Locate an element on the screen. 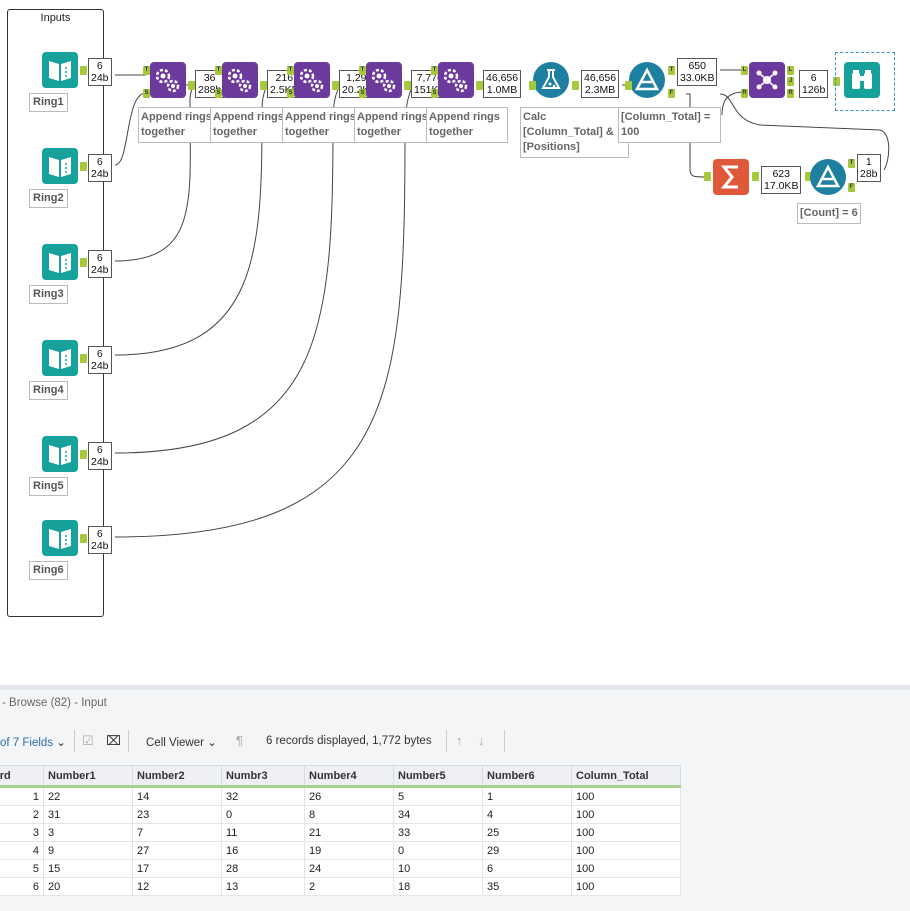 The width and height of the screenshot is (910, 911). filter2-false-anchor: F is located at coordinates (851, 187).